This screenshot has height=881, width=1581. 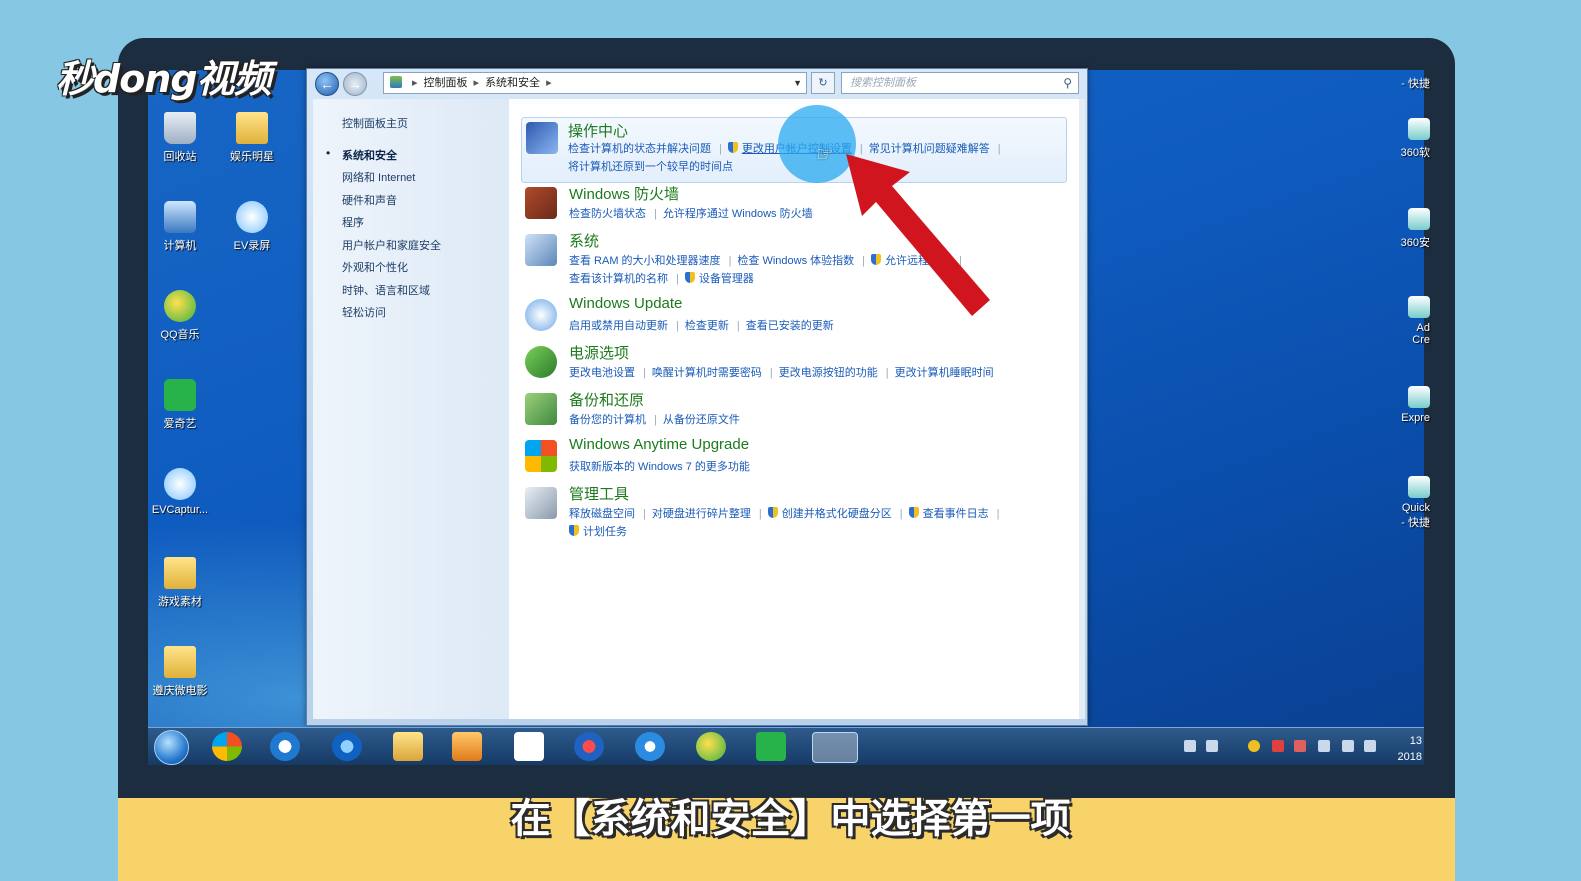 I want to click on link-wake-password: 唤醒计算机时需要密码, so click(x=707, y=373).